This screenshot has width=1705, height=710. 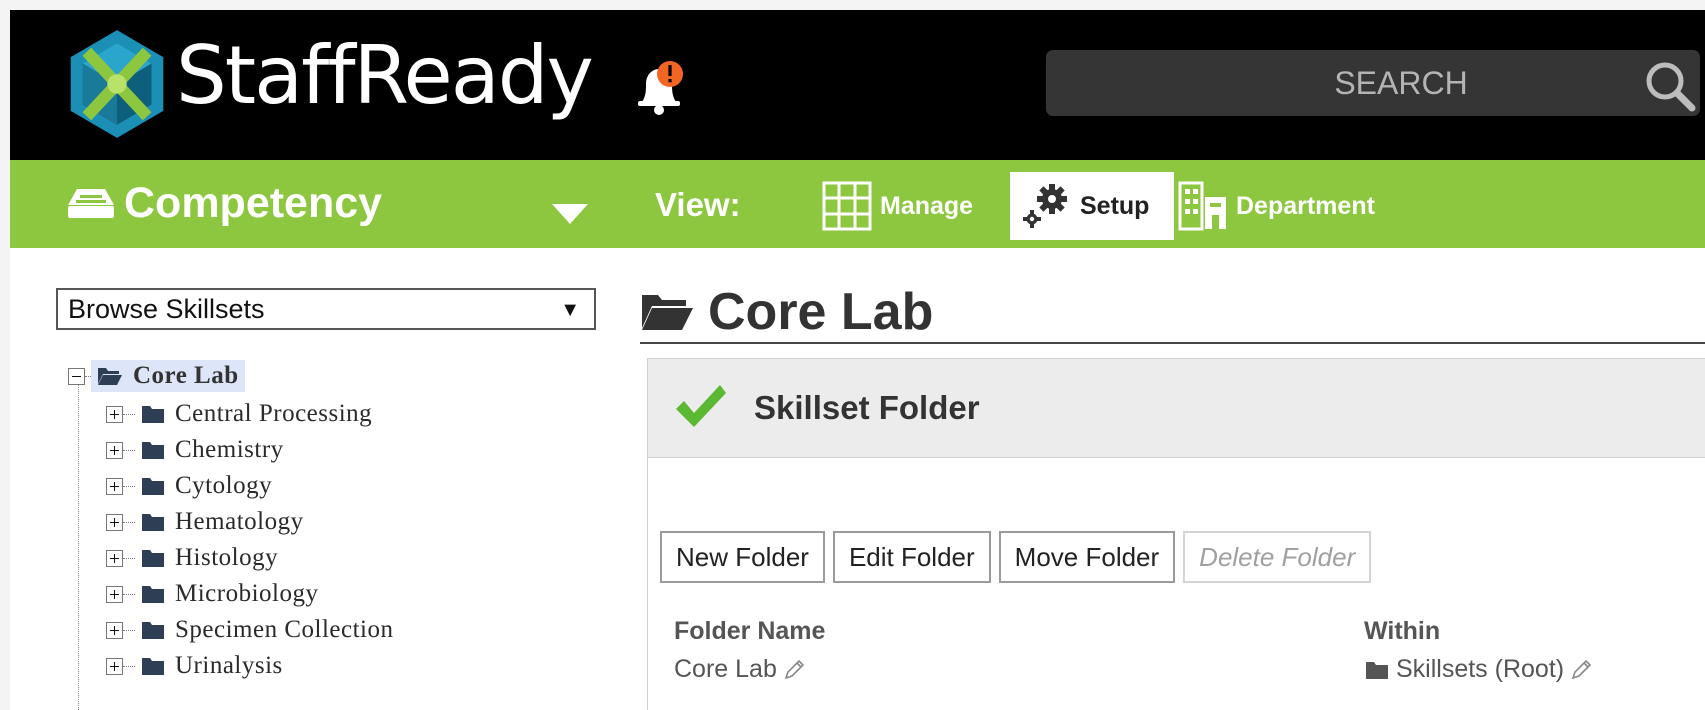 I want to click on tree-item: Cytology, so click(x=189, y=486).